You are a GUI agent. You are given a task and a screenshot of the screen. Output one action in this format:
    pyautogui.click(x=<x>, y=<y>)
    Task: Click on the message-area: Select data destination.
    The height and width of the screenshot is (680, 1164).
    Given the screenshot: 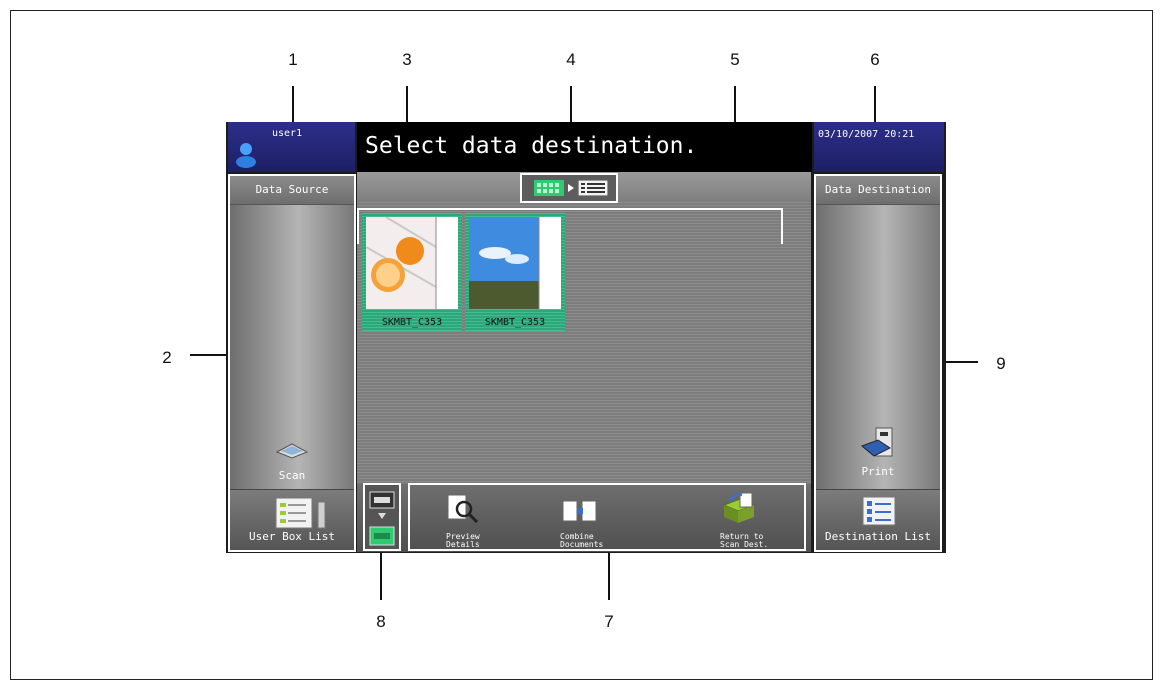 What is the action you would take?
    pyautogui.click(x=584, y=147)
    